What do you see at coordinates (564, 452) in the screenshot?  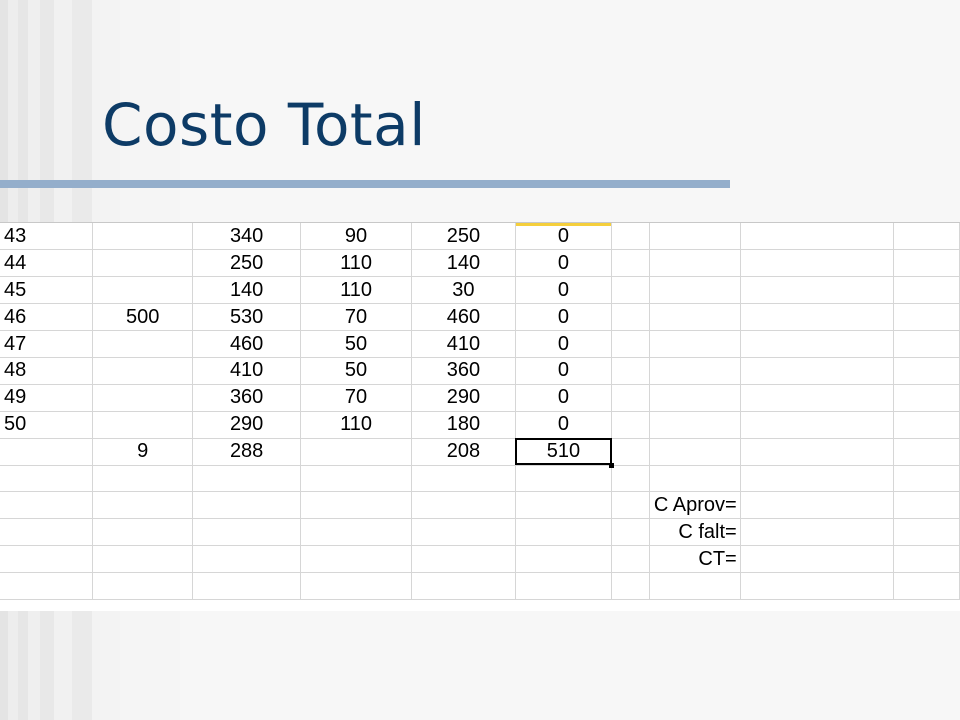 I see `selected-cell: 510` at bounding box center [564, 452].